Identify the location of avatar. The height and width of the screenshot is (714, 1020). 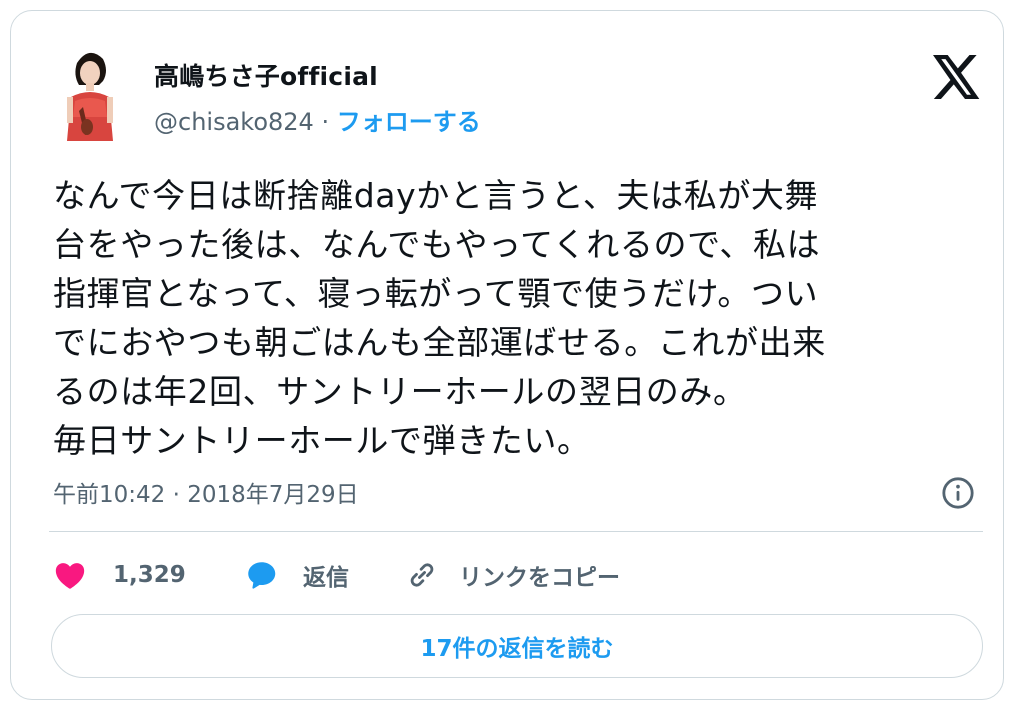
(90, 91).